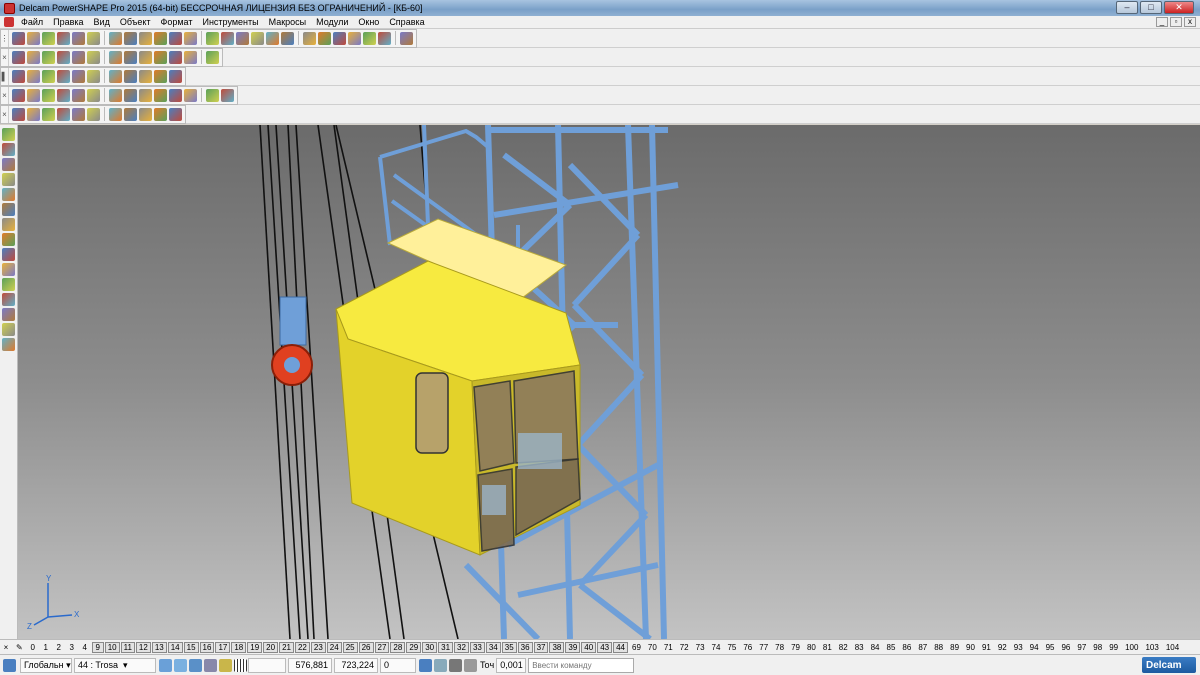 This screenshot has width=1200, height=675. I want to click on color-icon, so click(8, 329).